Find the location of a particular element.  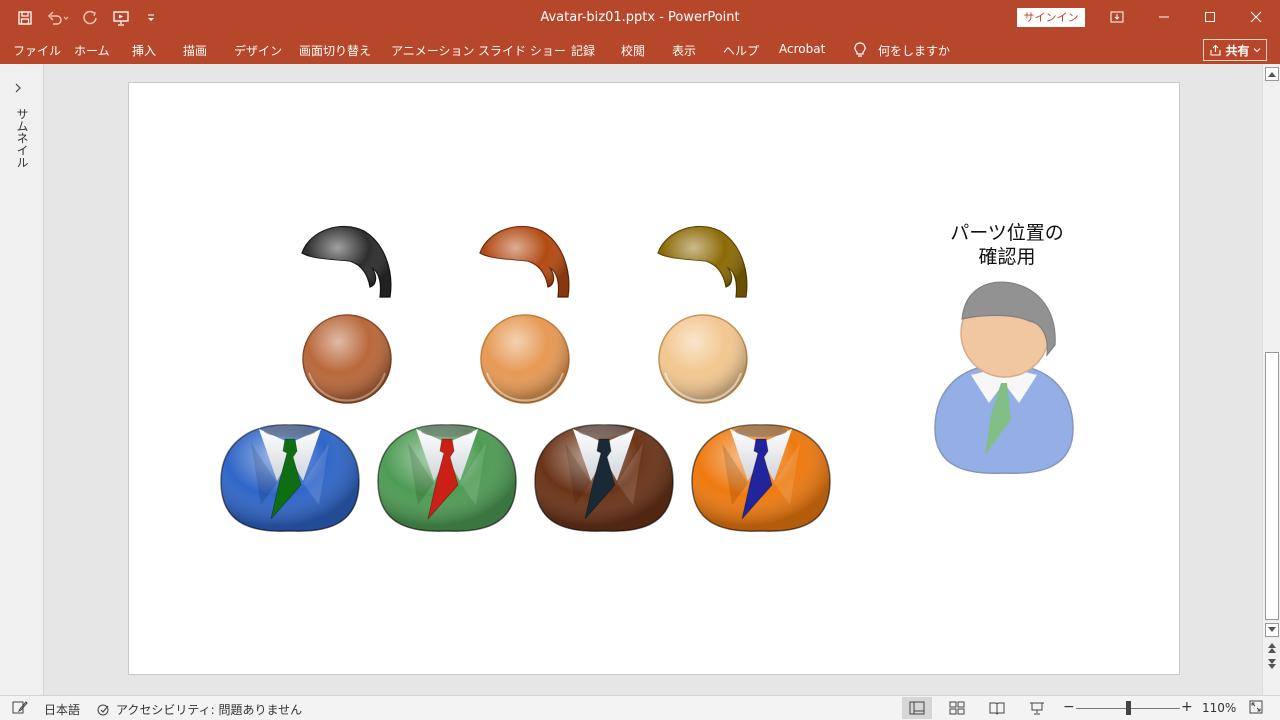

reading-view-button is located at coordinates (997, 708).